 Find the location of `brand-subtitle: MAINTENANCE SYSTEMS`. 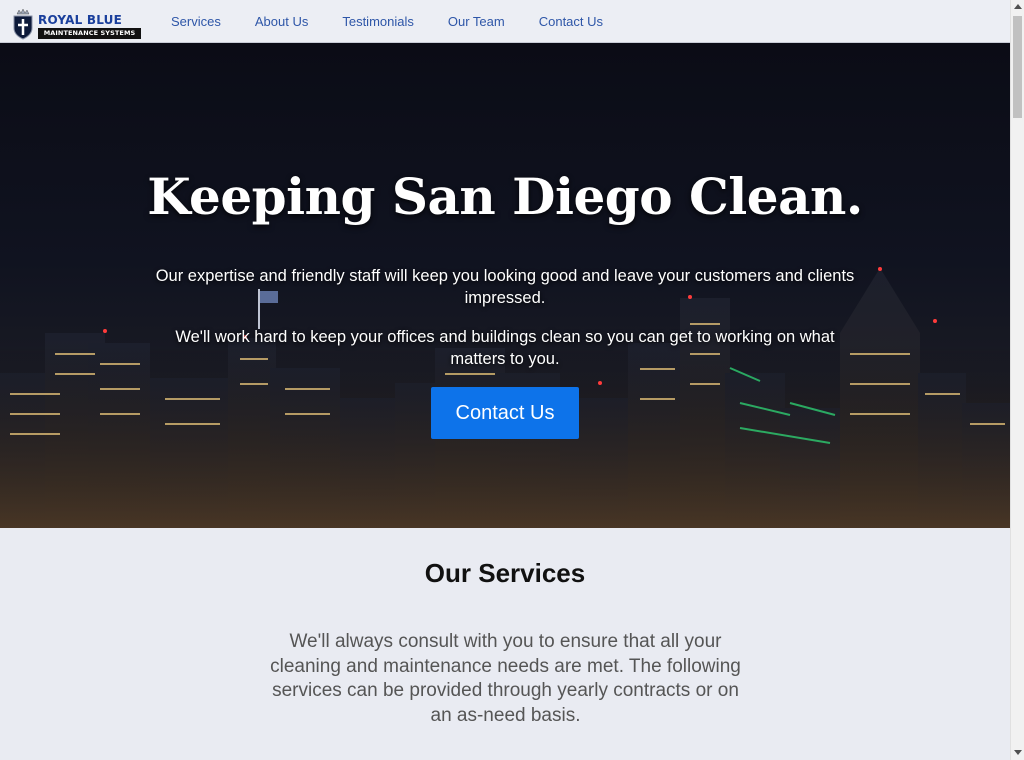

brand-subtitle: MAINTENANCE SYSTEMS is located at coordinates (89, 33).